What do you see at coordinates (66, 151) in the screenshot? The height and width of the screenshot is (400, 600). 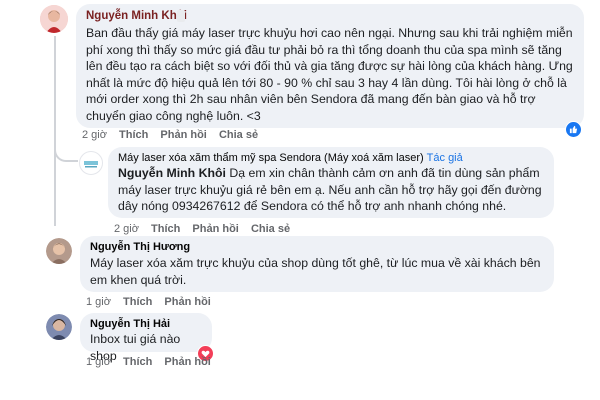 I see `thread-curve` at bounding box center [66, 151].